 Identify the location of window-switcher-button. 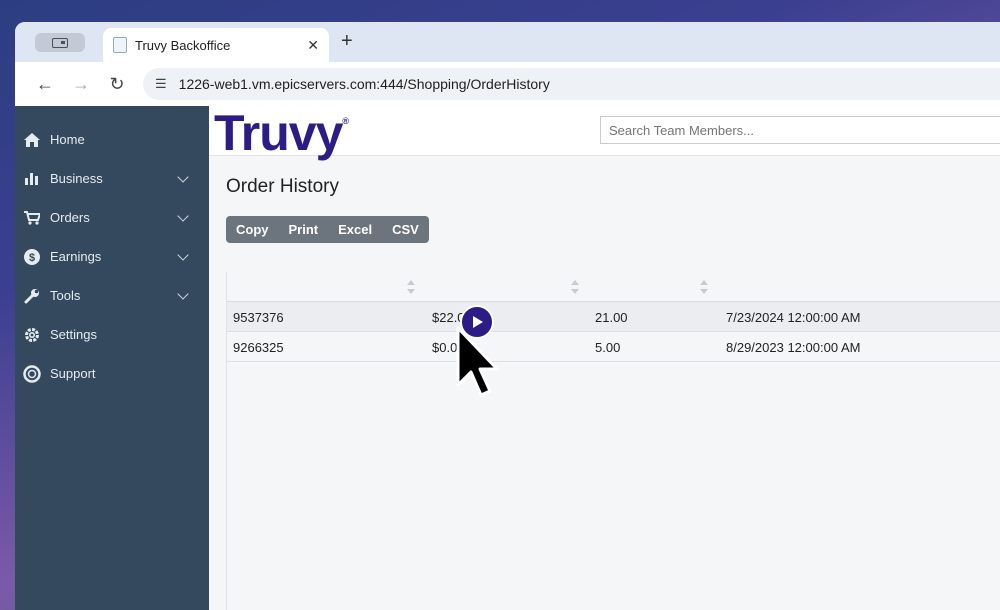
(60, 42).